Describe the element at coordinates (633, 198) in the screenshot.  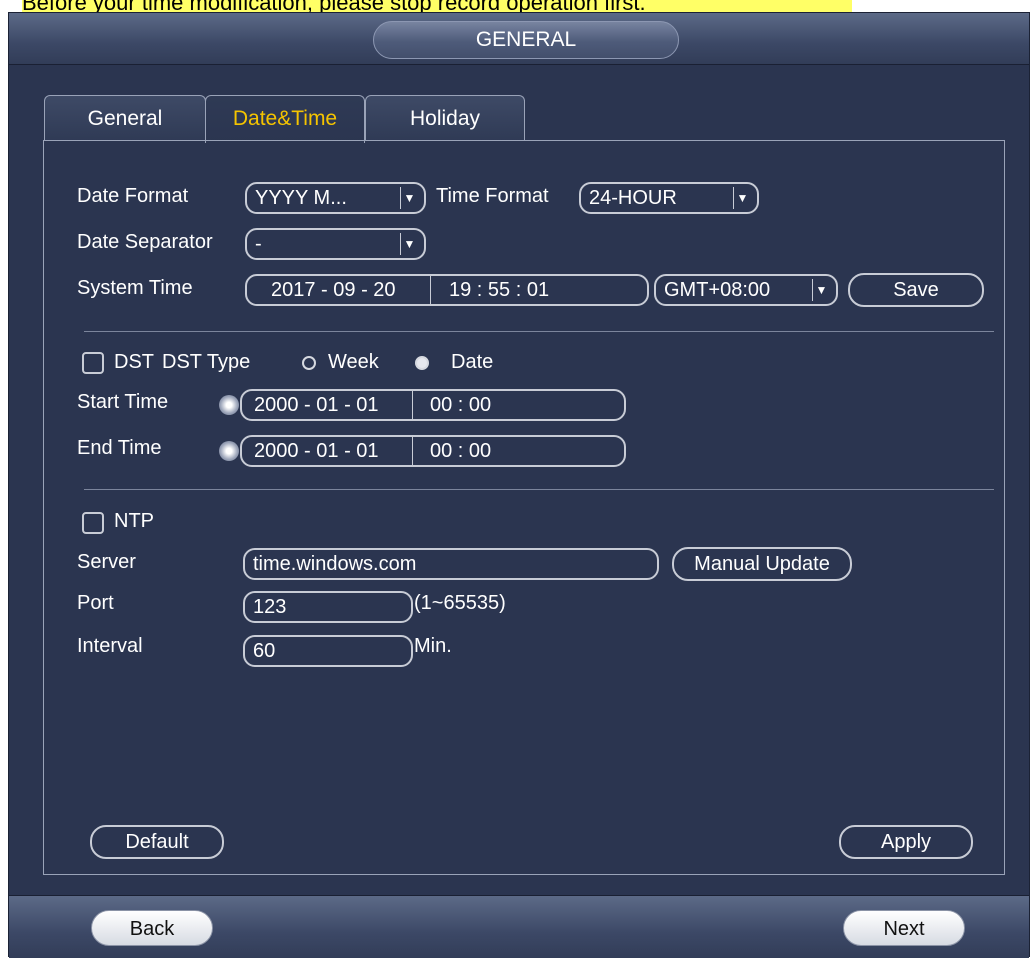
I see `time-format-value: 24-HOUR` at that location.